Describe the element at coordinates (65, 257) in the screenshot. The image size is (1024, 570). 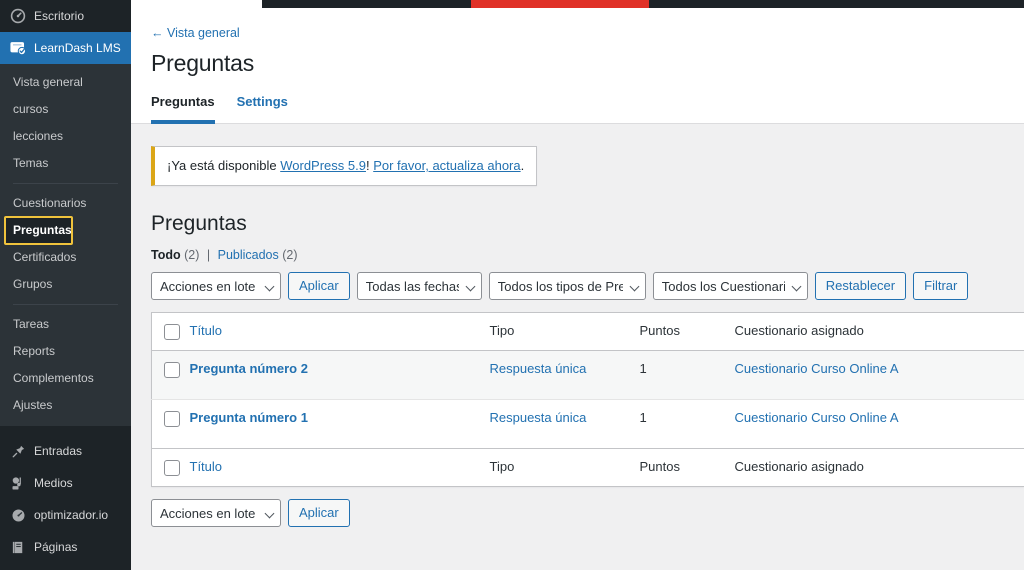
I see `submenu-item-certificados: Certificados` at that location.